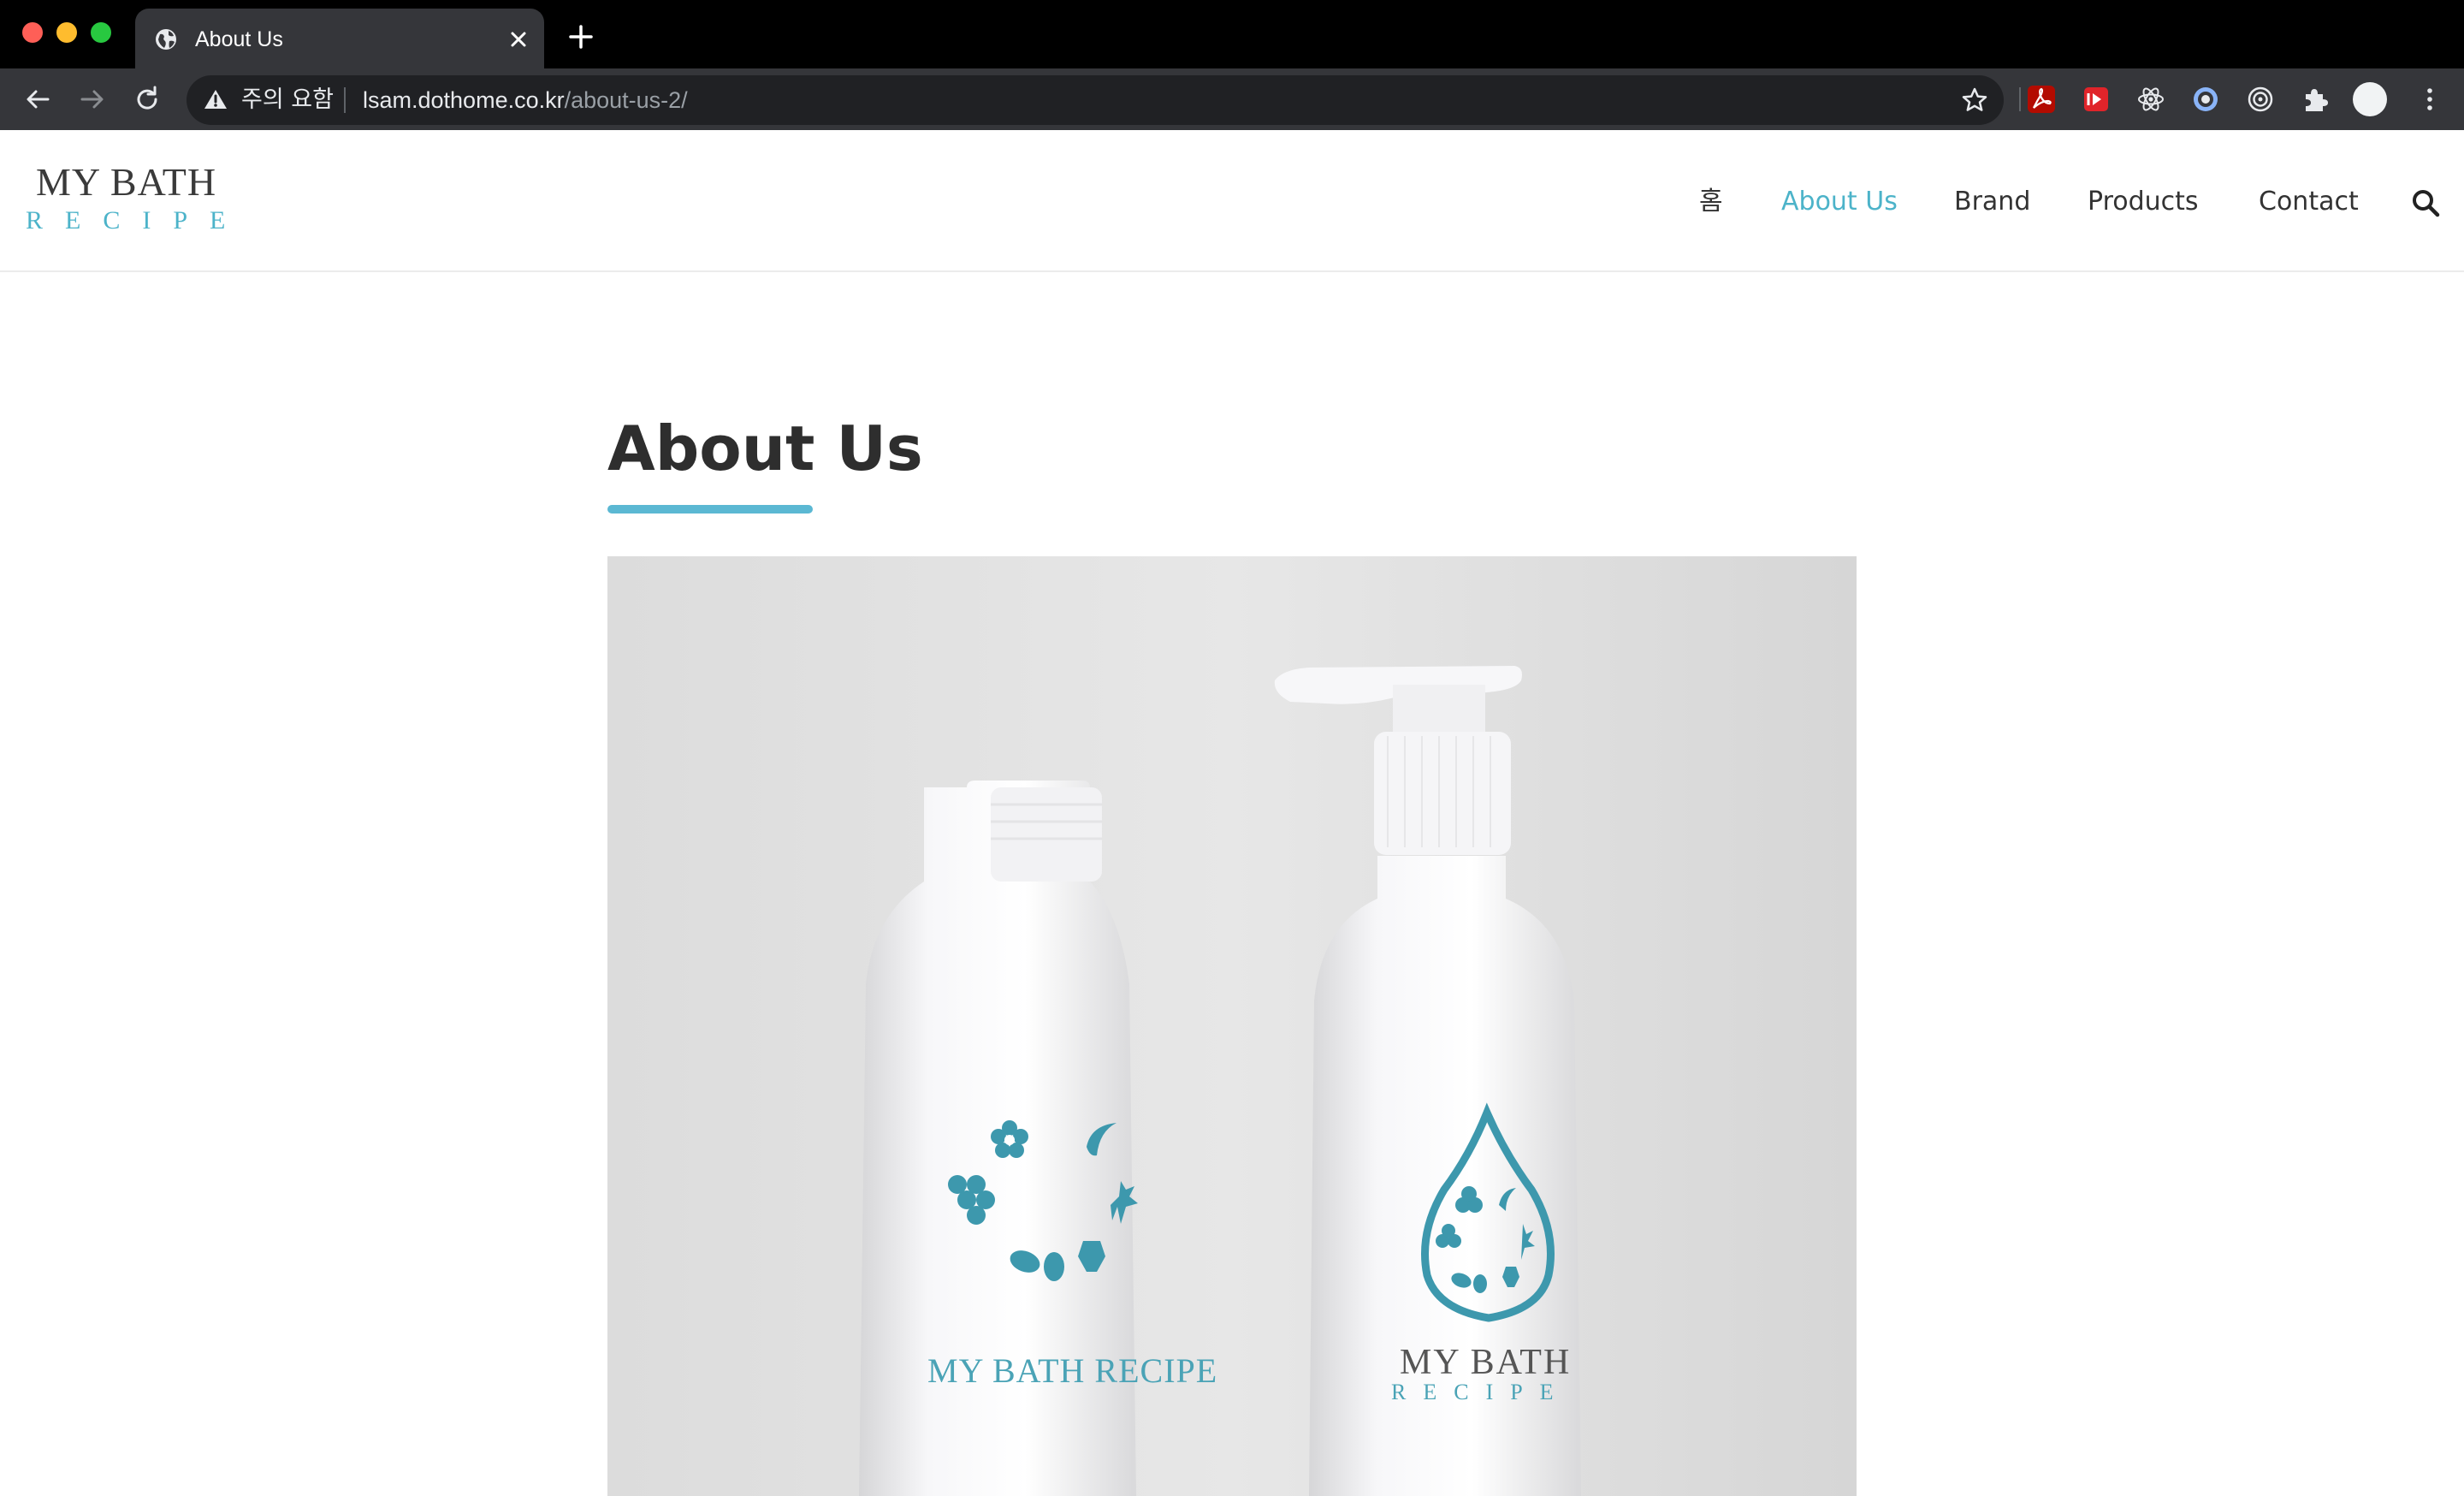 This screenshot has width=2464, height=1496. Describe the element at coordinates (2143, 203) in the screenshot. I see `nav-item-products: Products` at that location.